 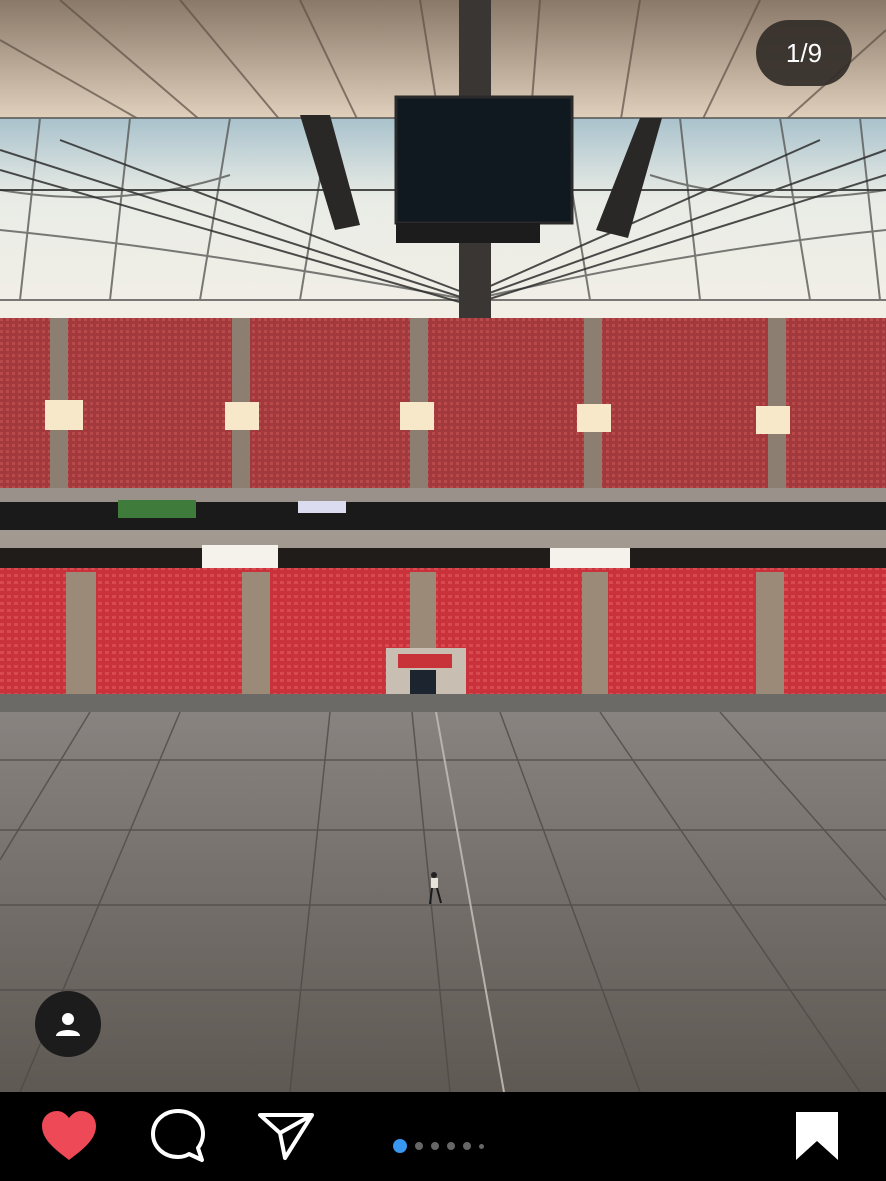 I want to click on carousel-counter: 1/9, so click(x=804, y=53).